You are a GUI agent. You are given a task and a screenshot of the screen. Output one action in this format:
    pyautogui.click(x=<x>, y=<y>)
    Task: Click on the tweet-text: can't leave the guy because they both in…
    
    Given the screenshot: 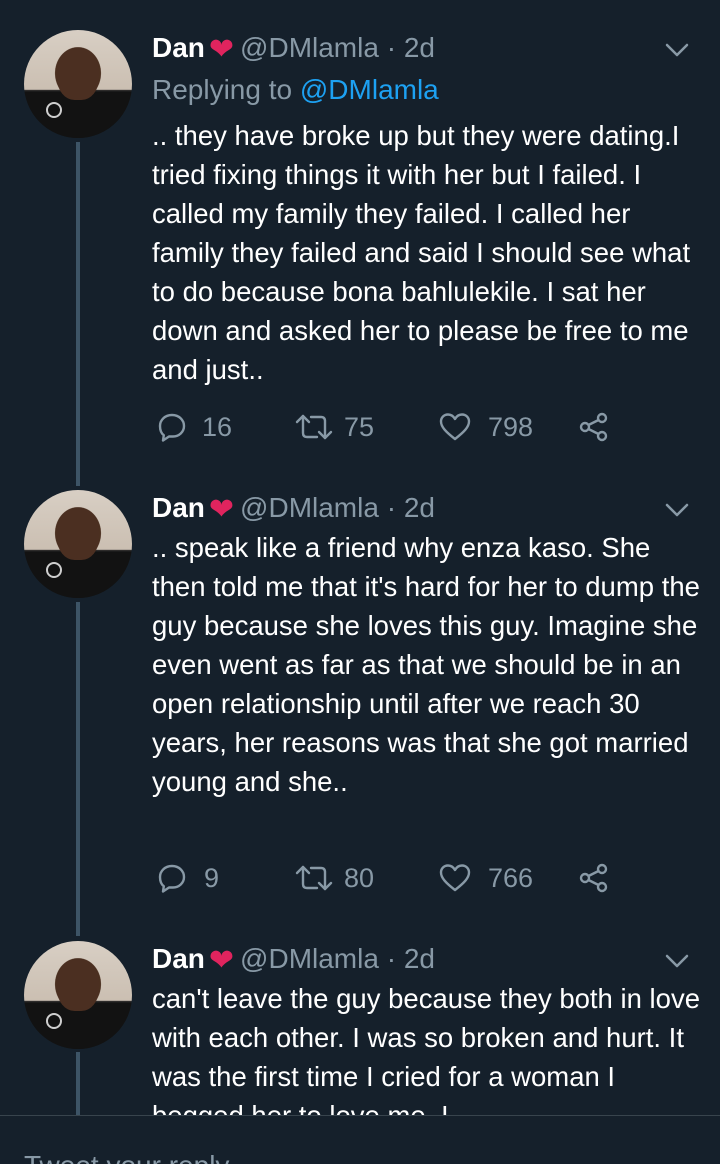 What is the action you would take?
    pyautogui.click(x=426, y=1049)
    